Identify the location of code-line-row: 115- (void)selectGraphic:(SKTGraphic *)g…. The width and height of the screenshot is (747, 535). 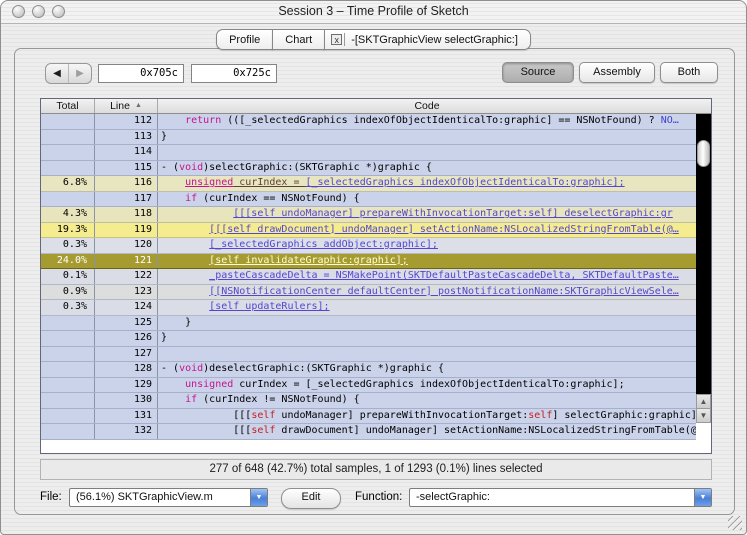
(368, 168).